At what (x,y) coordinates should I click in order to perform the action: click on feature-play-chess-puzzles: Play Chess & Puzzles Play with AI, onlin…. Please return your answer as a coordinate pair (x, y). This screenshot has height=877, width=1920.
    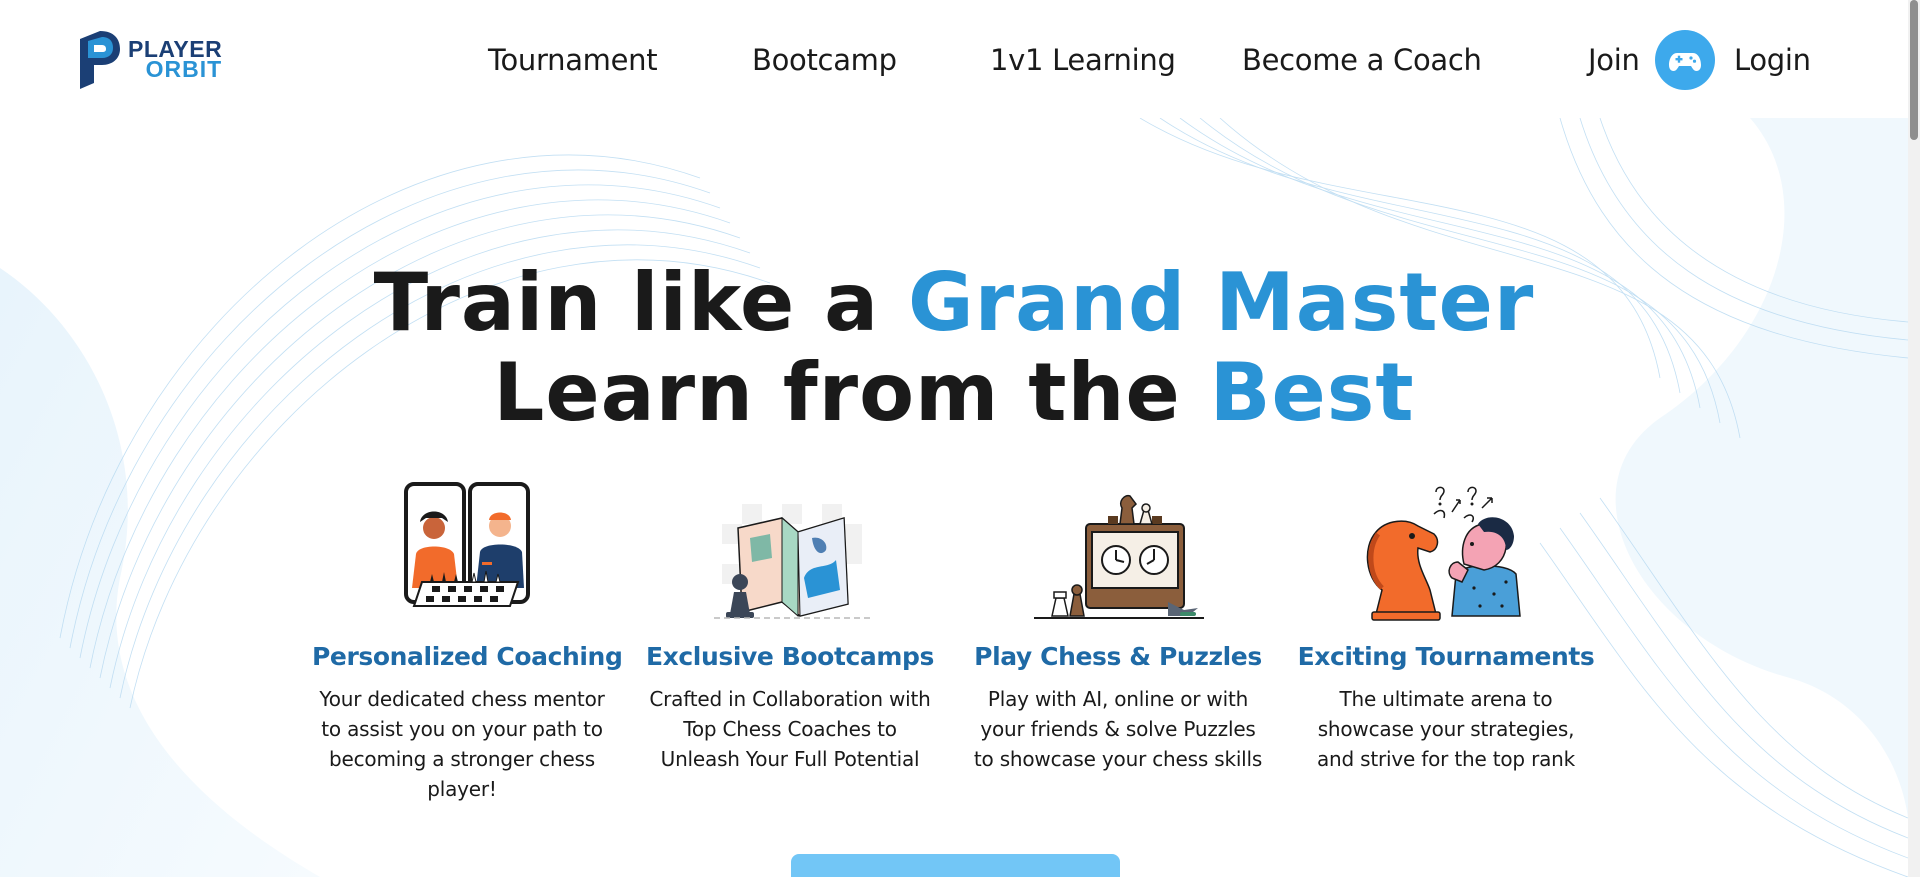
    Looking at the image, I should click on (1118, 624).